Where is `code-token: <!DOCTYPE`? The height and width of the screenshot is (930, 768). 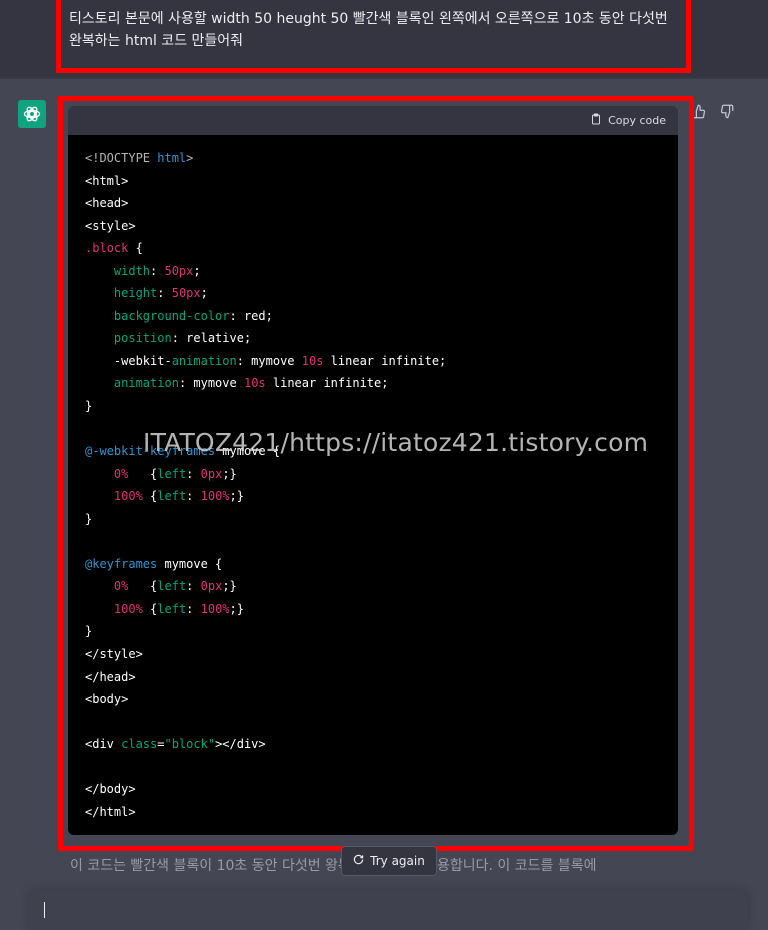 code-token: <!DOCTYPE is located at coordinates (121, 158).